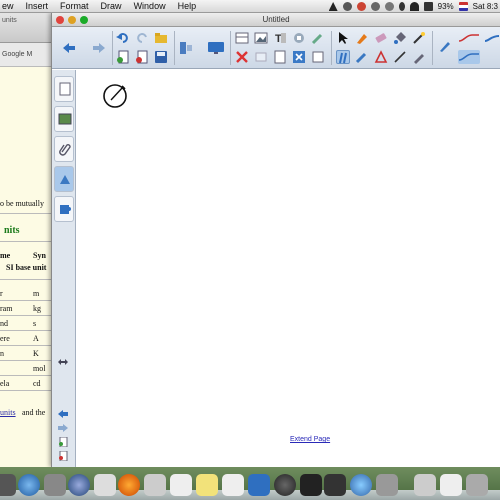 The width and height of the screenshot is (500, 500). Describe the element at coordinates (318, 57) in the screenshot. I see `square-icon` at that location.